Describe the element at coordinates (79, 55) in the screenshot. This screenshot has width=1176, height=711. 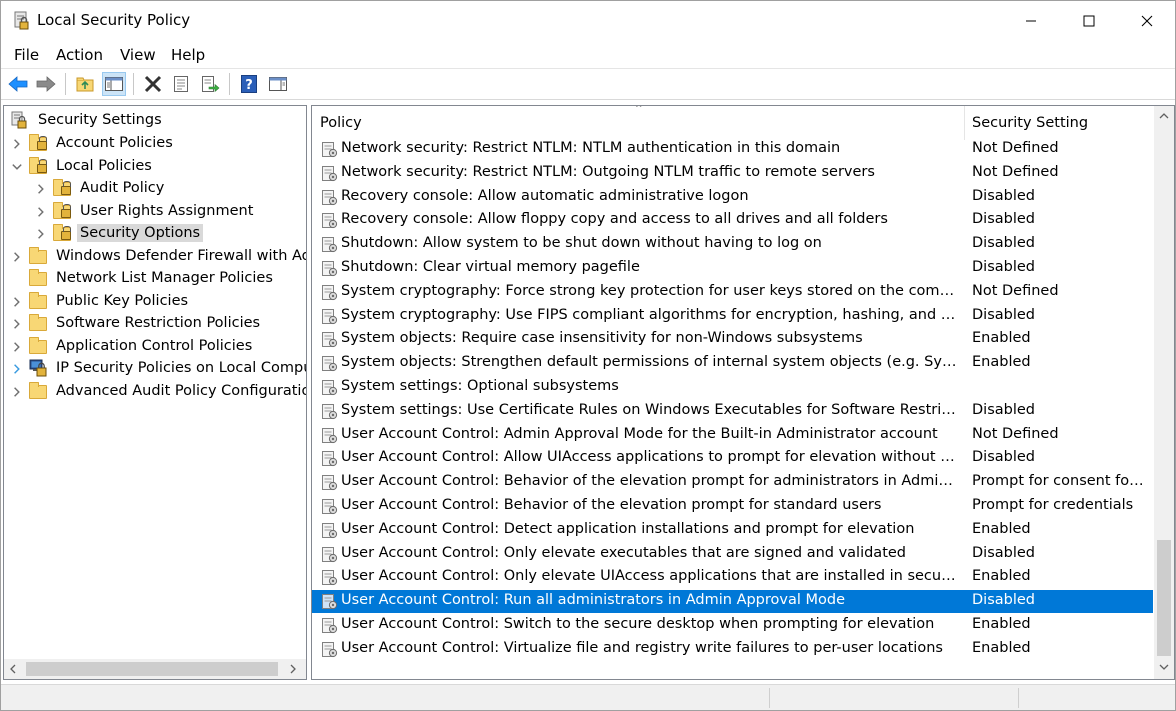
I see `menu-action: Action` at that location.